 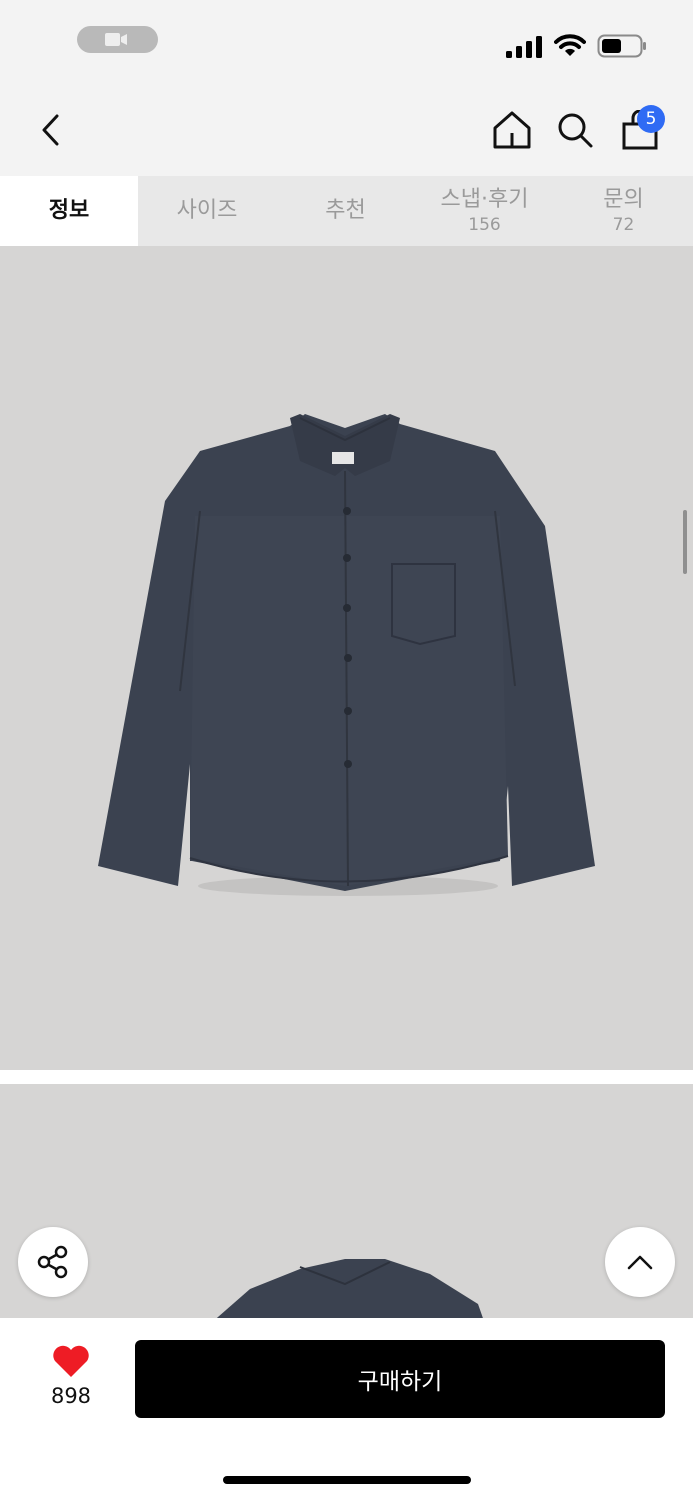 I want to click on shirt-illustration, so click(x=347, y=1291).